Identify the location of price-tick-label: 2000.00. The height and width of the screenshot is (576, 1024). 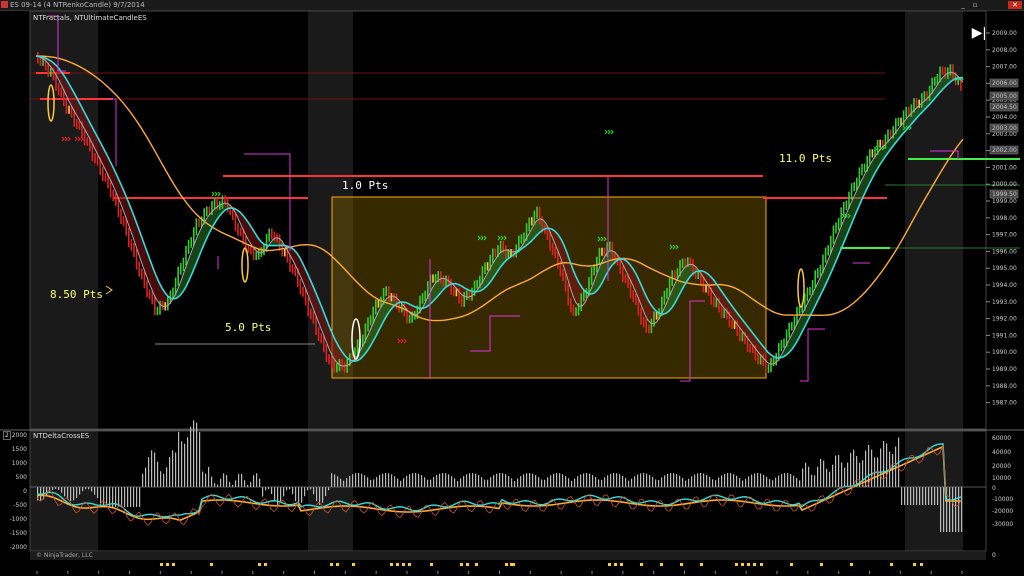
(1004, 184).